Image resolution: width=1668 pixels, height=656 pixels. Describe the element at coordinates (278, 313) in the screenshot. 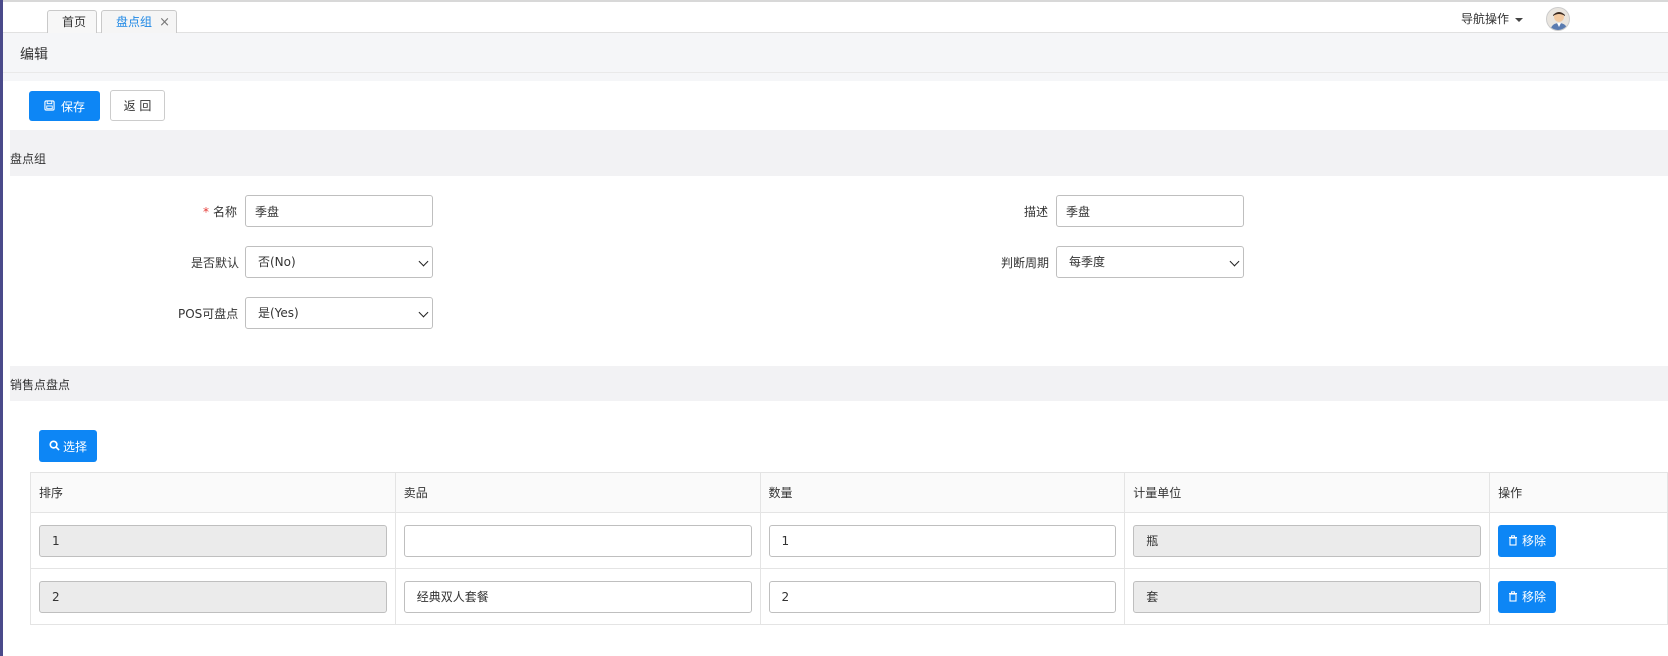

I see `pos-countable-value: 是(Yes)` at that location.